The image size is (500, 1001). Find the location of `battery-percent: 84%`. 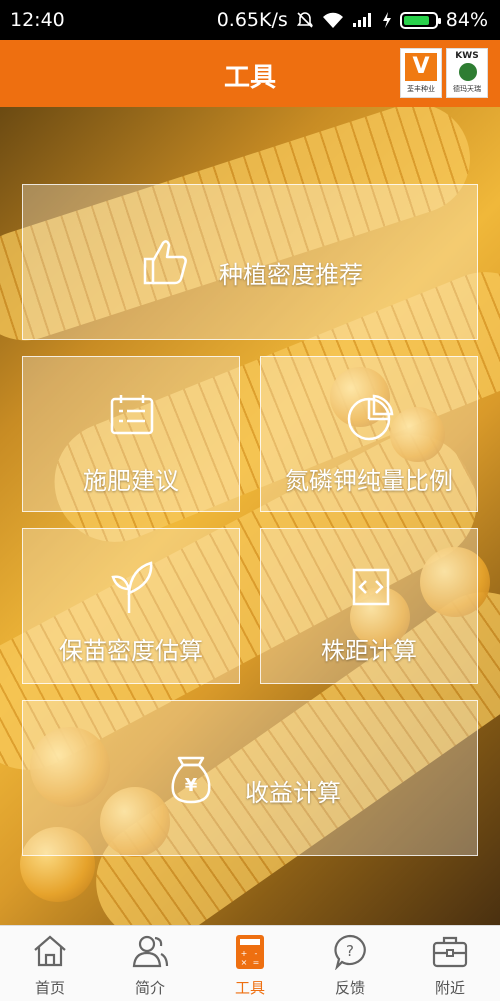

battery-percent: 84% is located at coordinates (466, 20).